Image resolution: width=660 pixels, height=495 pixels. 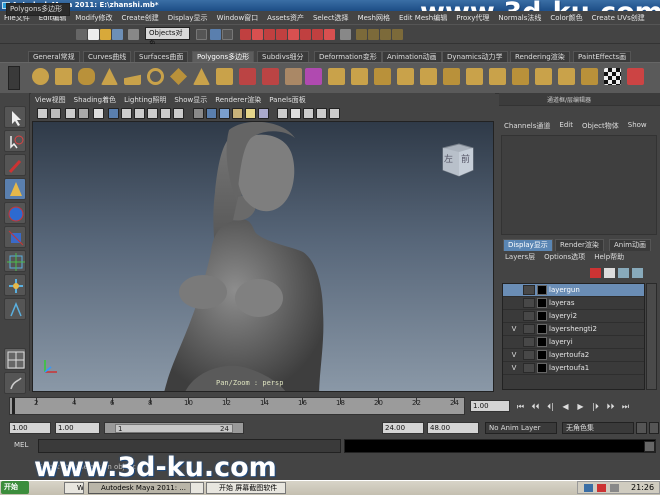 I want to click on antivirus-icon, so click(x=601, y=488).